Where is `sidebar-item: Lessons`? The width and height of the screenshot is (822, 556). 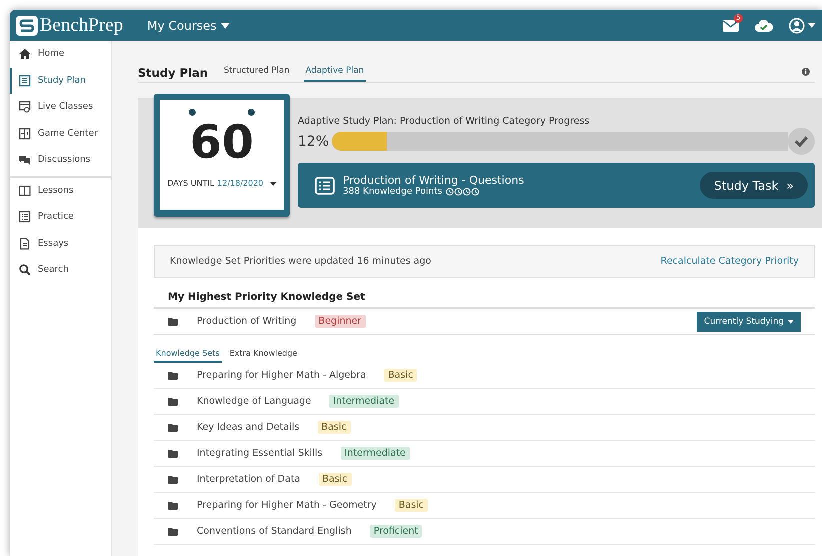
sidebar-item: Lessons is located at coordinates (60, 191).